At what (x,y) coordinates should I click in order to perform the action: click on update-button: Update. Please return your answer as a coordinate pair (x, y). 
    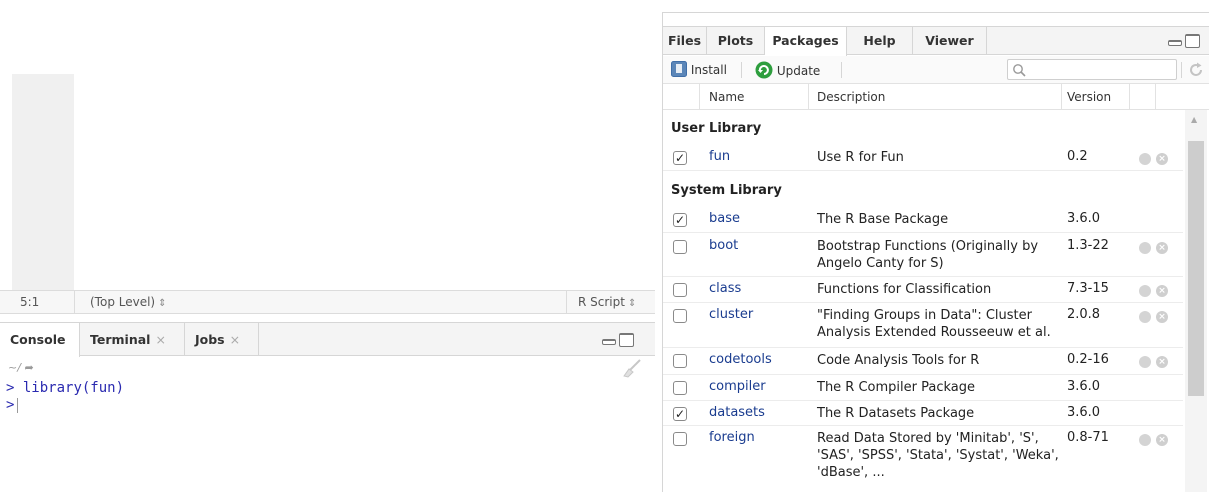
    Looking at the image, I should click on (787, 70).